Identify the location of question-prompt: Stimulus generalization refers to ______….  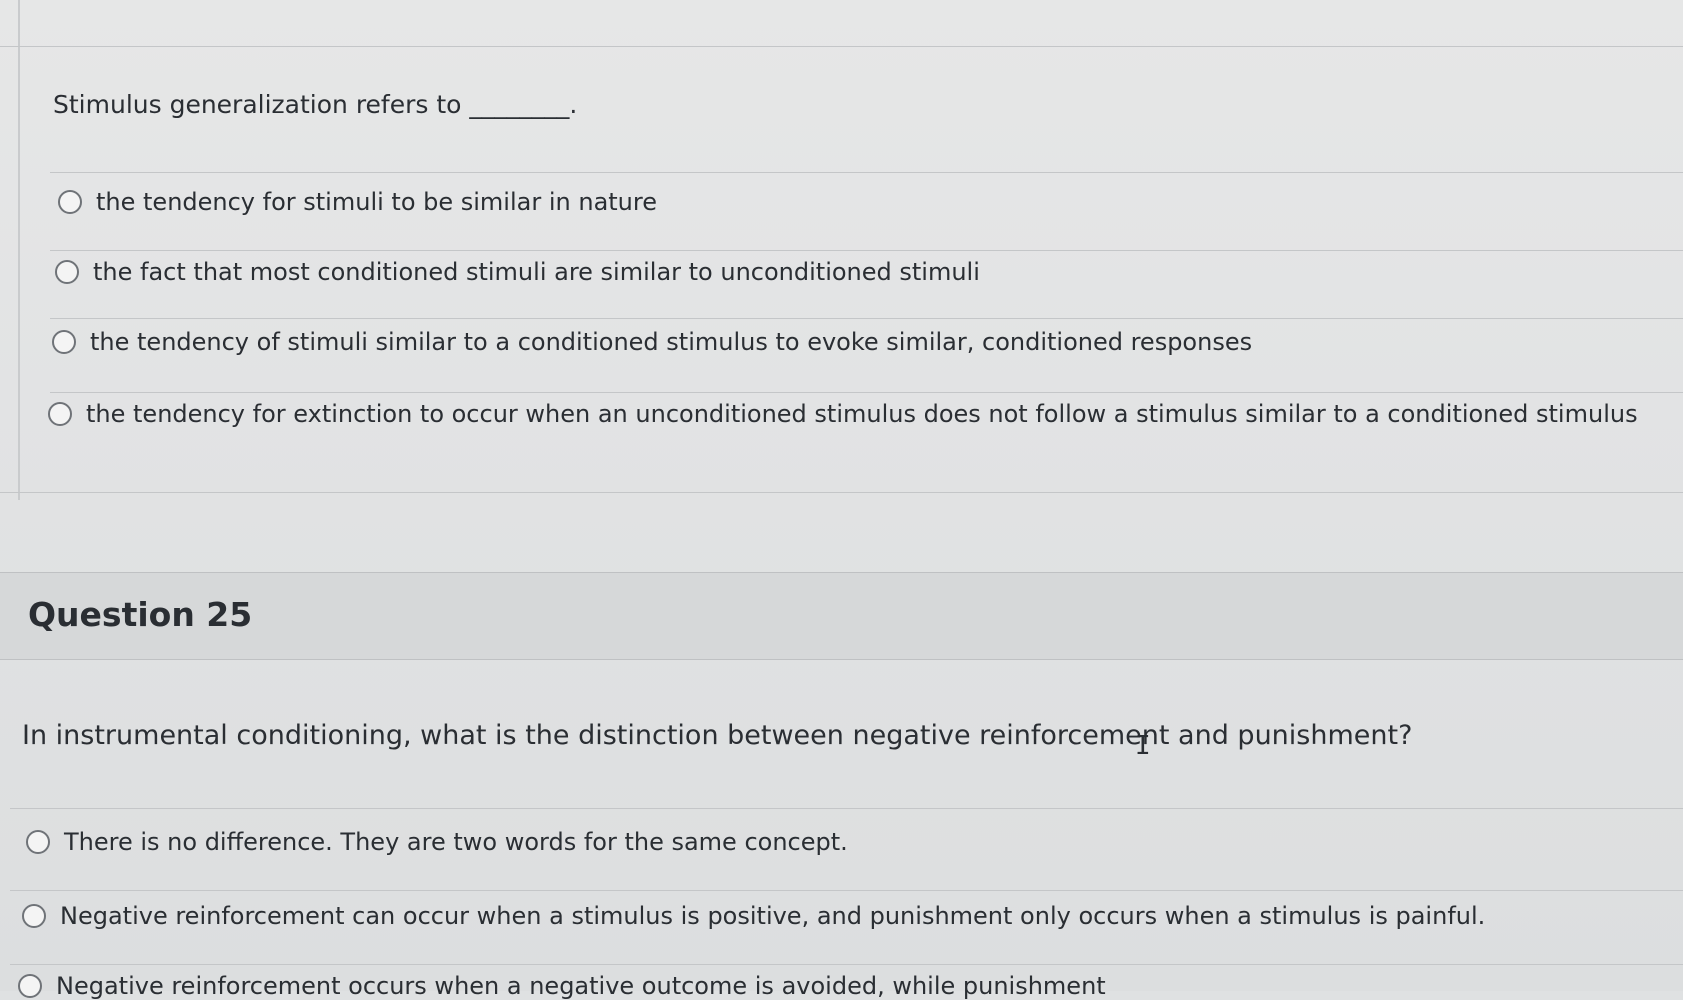
(315, 104).